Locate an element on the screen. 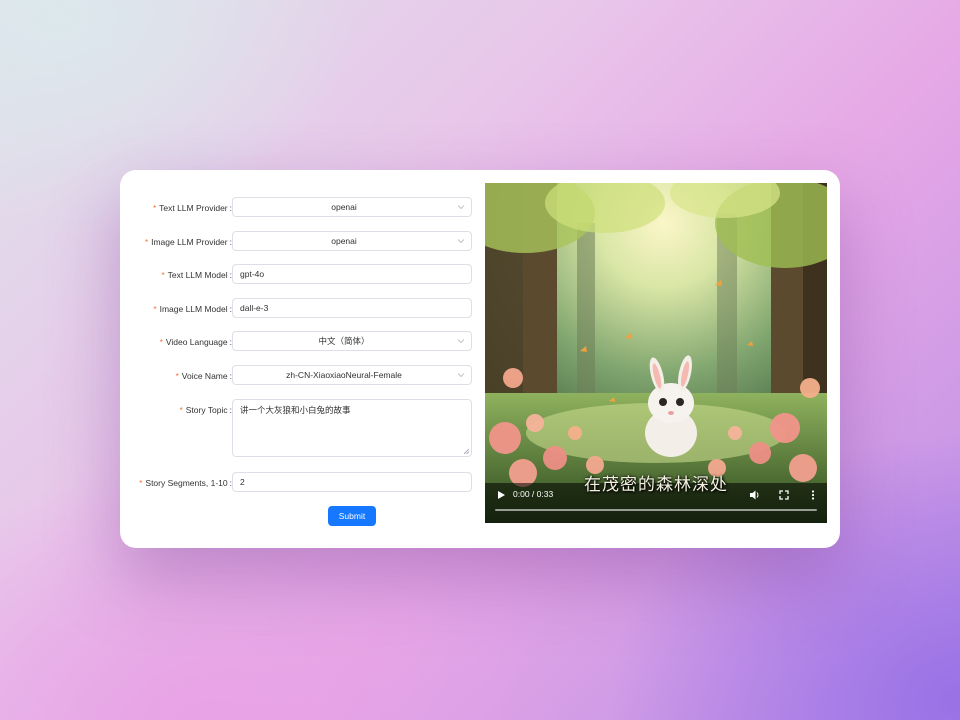  row-text-llm-provider: * Text LLM Provider: openai is located at coordinates (300, 208).